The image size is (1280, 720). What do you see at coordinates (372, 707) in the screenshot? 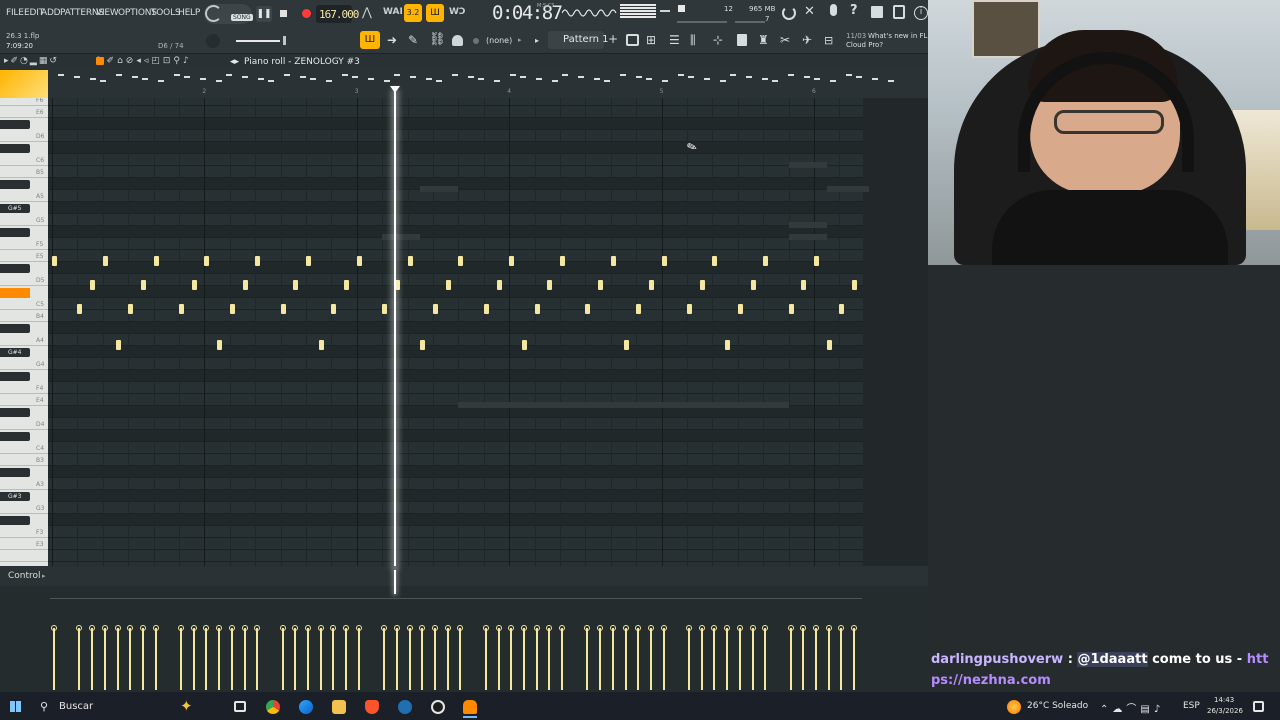
I see `brave-icon` at bounding box center [372, 707].